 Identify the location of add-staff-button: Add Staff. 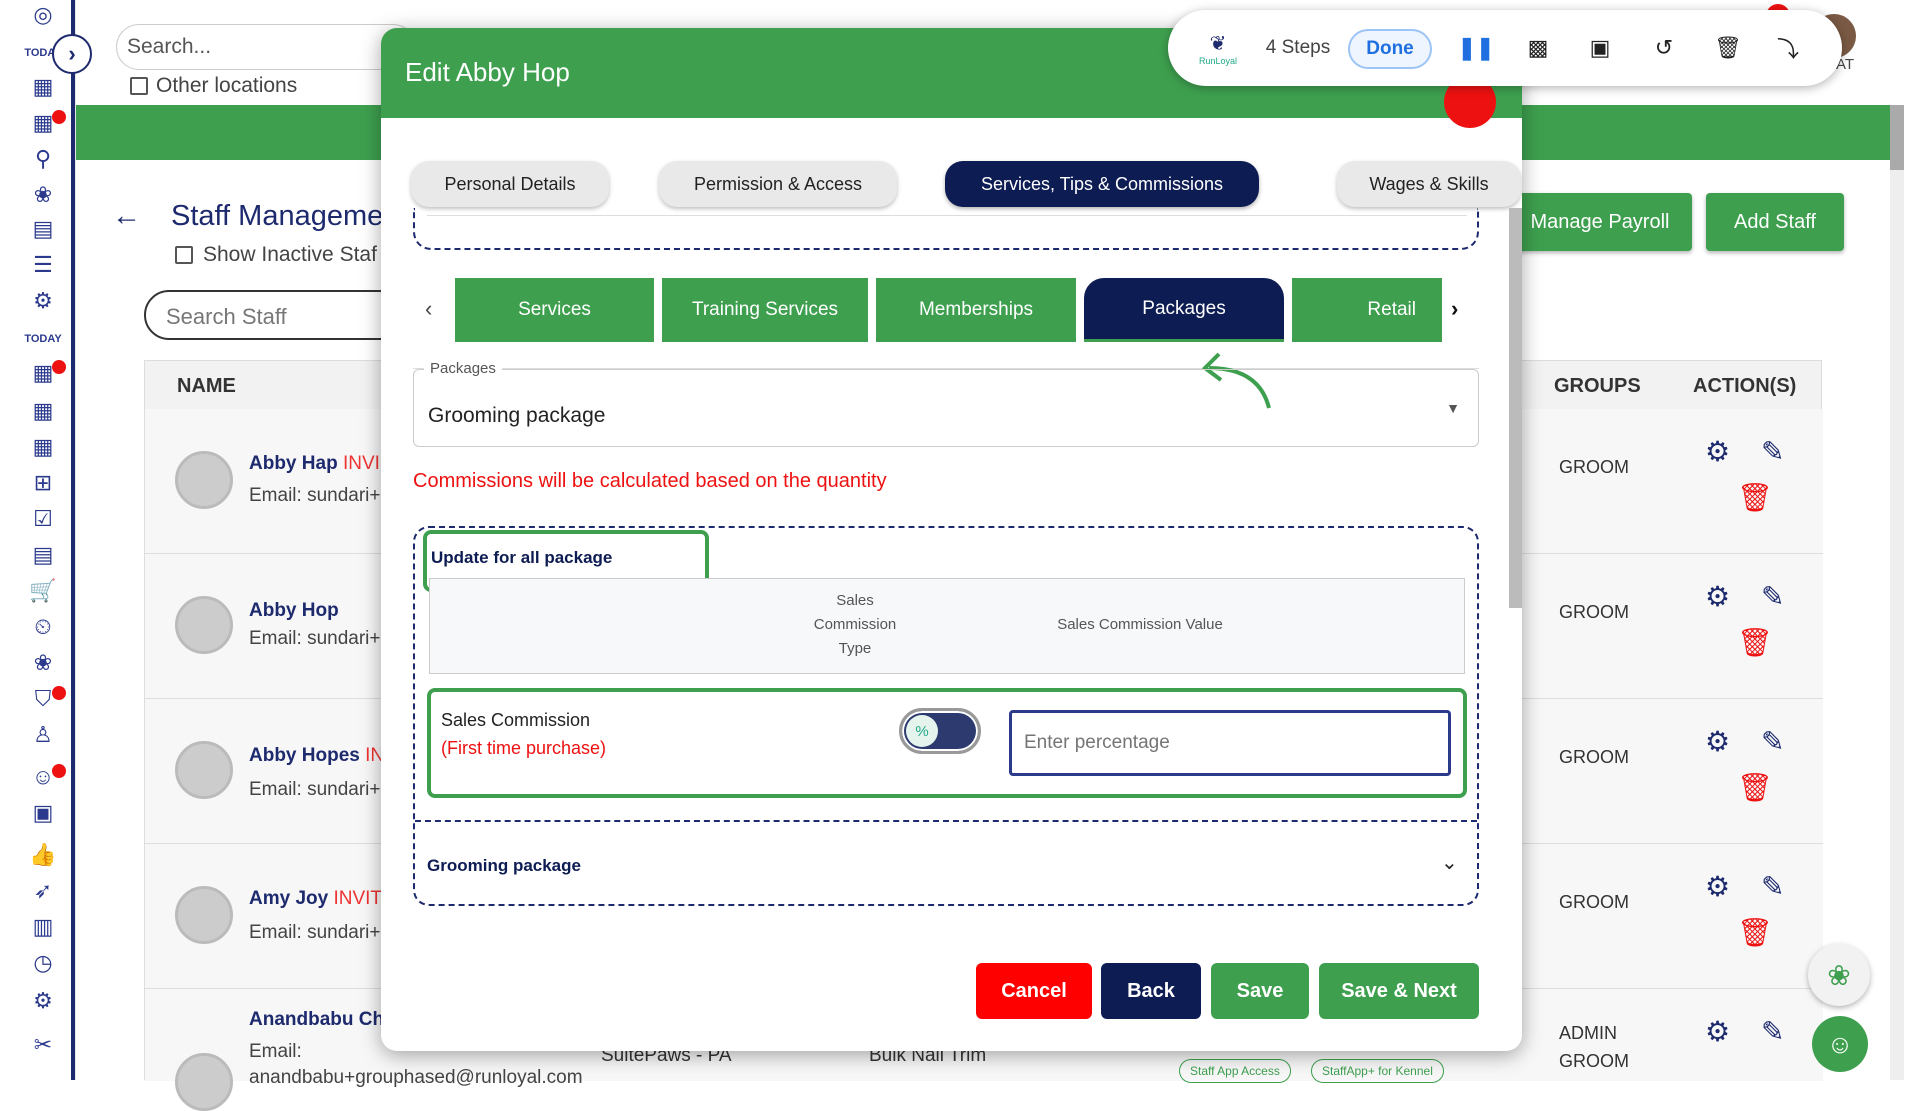
(1775, 222).